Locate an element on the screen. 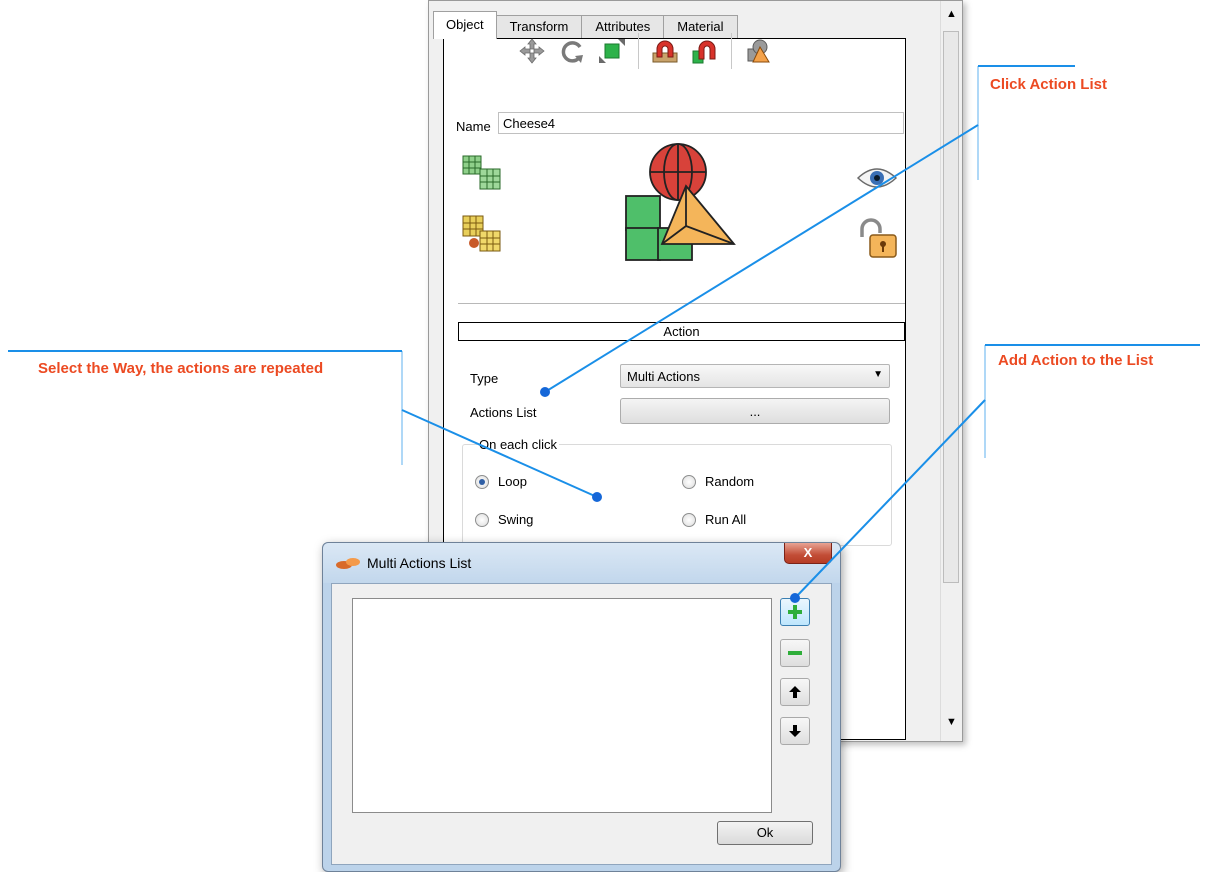 This screenshot has width=1207, height=872. type-label: Type is located at coordinates (484, 378).